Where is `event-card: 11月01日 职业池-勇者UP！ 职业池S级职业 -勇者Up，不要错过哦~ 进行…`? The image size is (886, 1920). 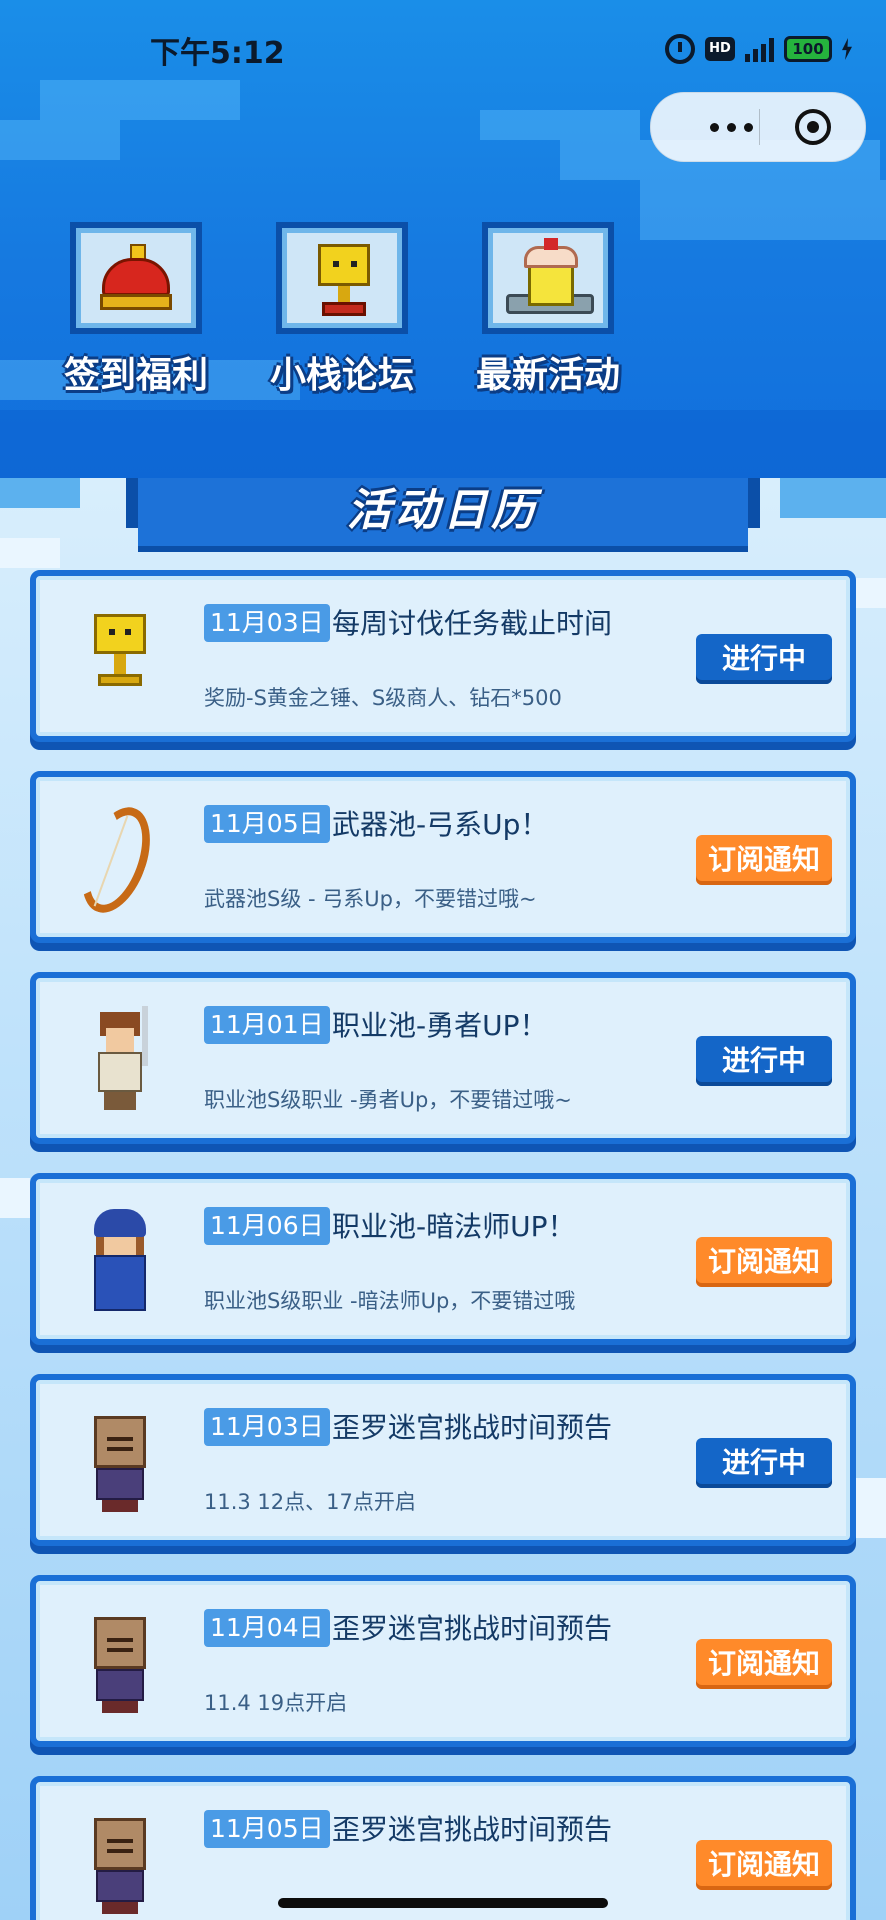
event-card: 11月01日 职业池-勇者UP！ 职业池S级职业 -勇者Up，不要错过哦~ 进行… is located at coordinates (443, 1058).